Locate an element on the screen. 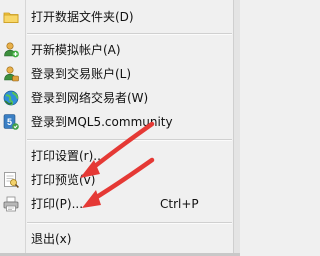  menu-item-open-demo-account: 开新模拟帐户(A) is located at coordinates (116, 50).